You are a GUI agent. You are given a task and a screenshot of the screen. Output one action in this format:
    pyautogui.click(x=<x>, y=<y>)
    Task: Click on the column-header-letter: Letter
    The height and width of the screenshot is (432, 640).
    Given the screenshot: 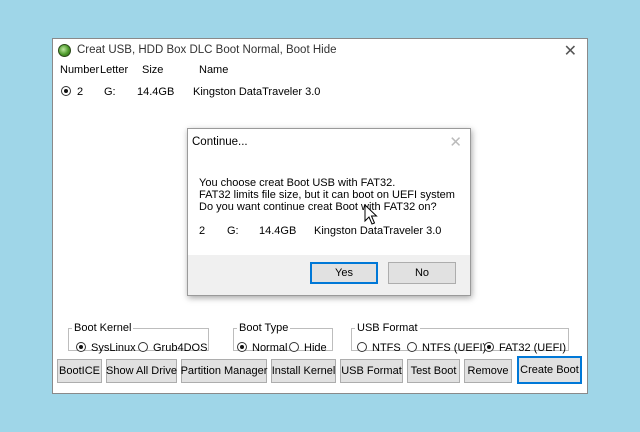 What is the action you would take?
    pyautogui.click(x=114, y=70)
    